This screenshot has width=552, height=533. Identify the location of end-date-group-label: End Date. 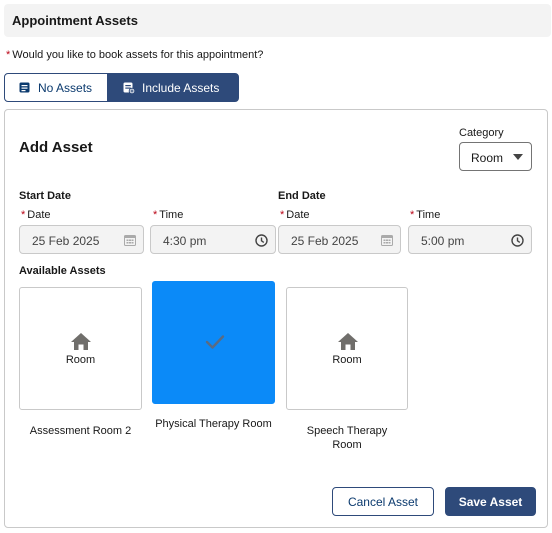
(302, 196).